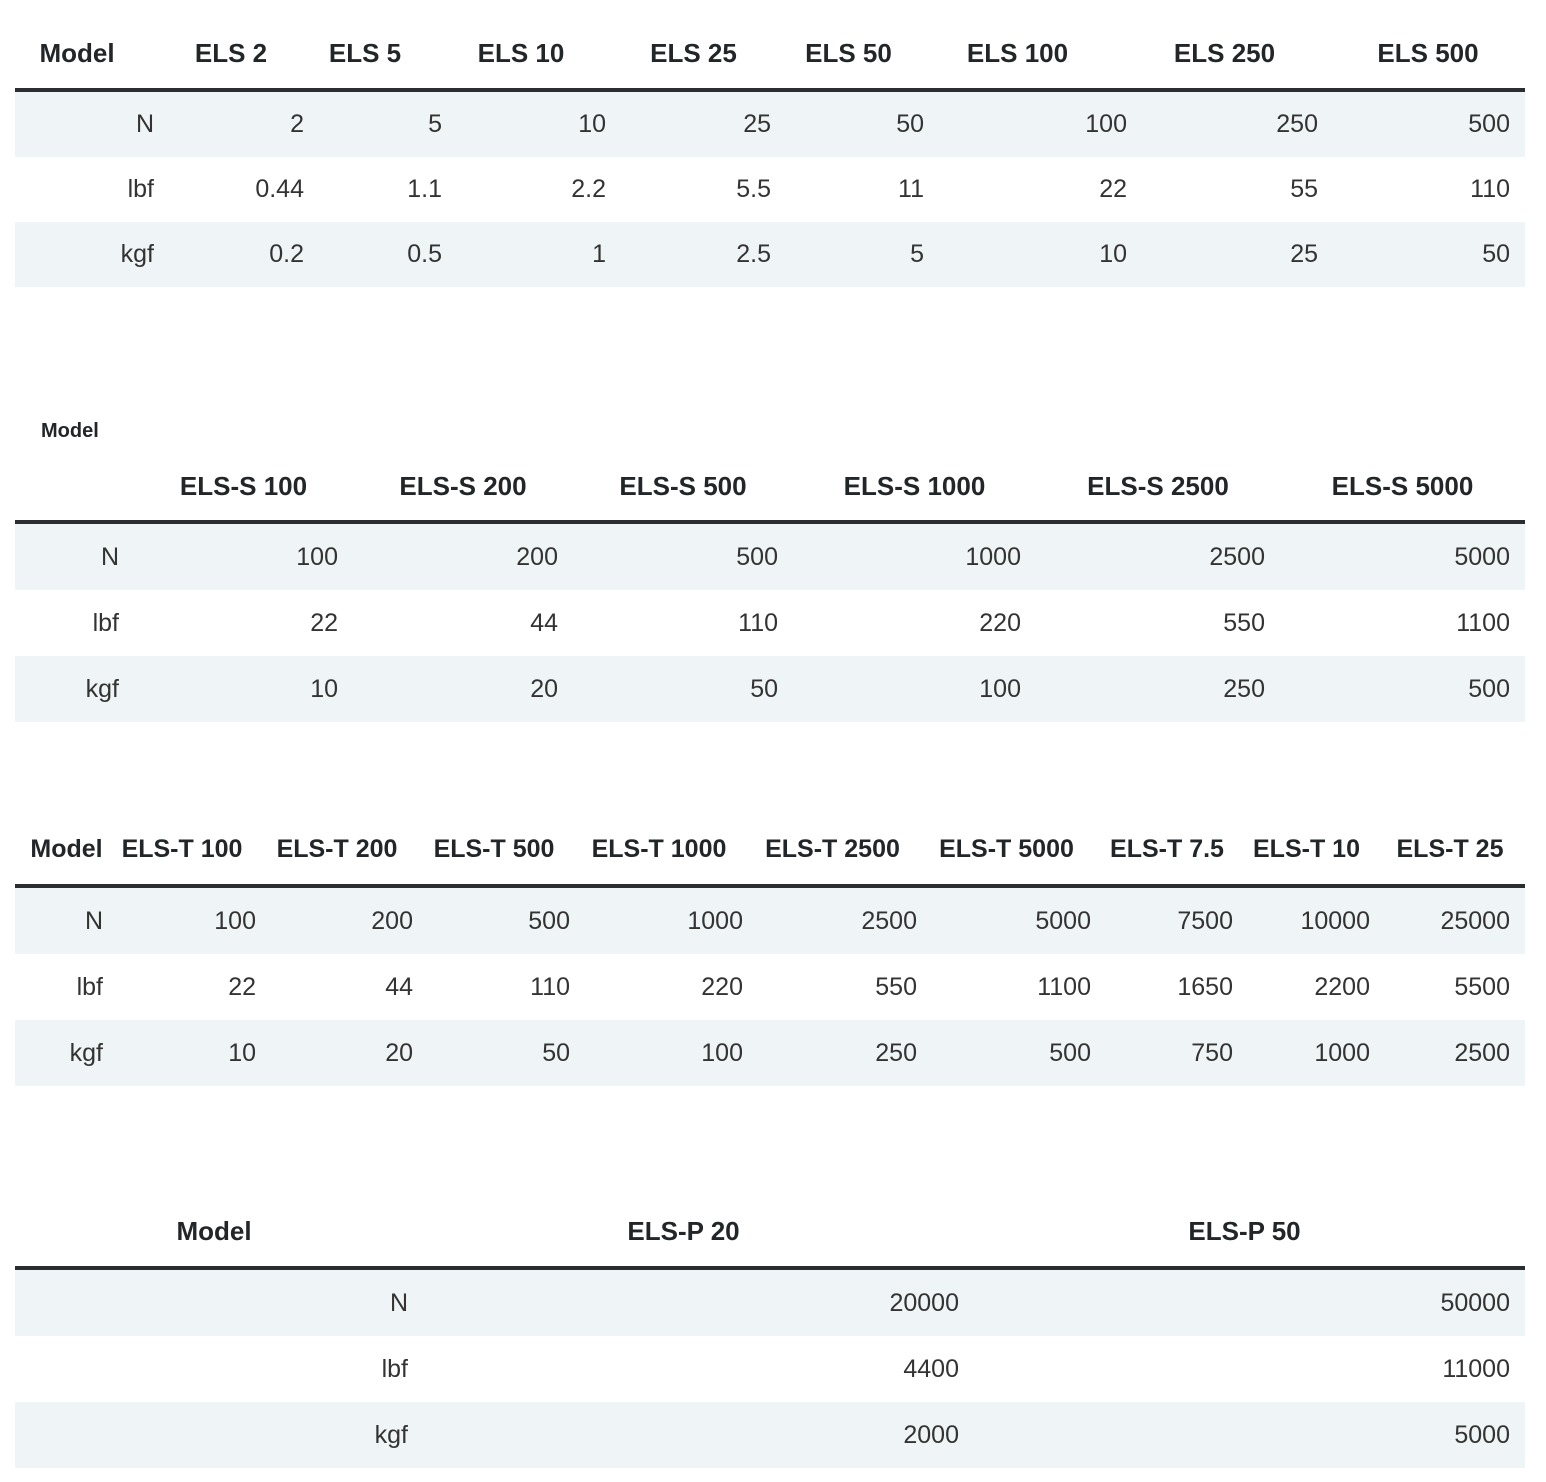  Describe the element at coordinates (703, 55) in the screenshot. I see `column-header: ELS 25` at that location.